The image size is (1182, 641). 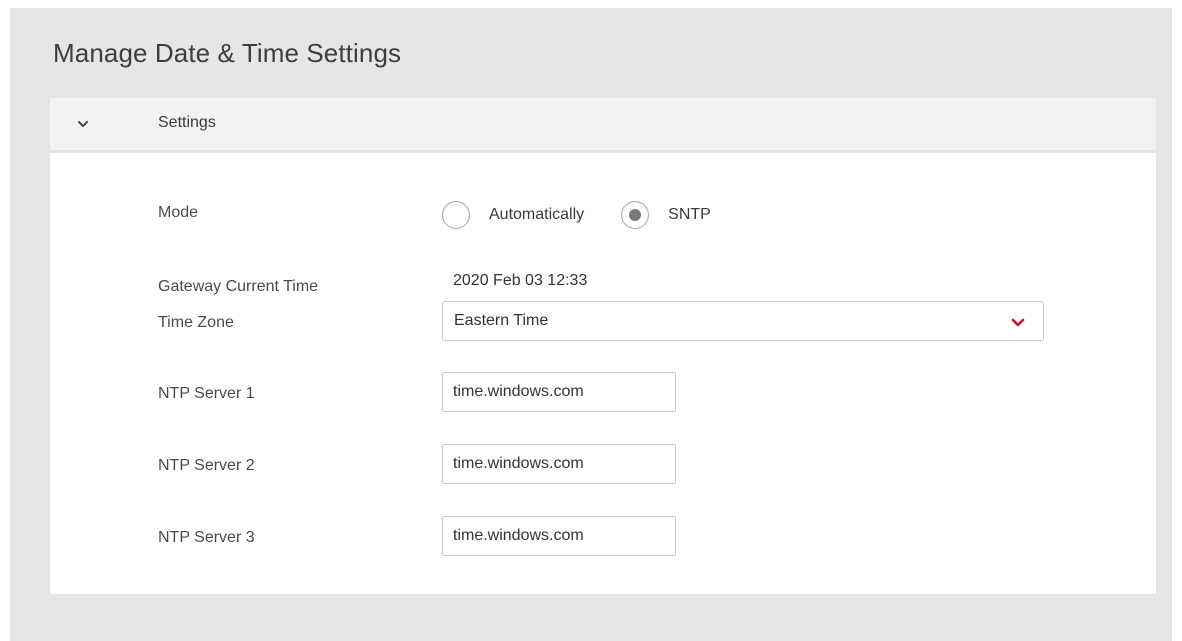 What do you see at coordinates (227, 53) in the screenshot?
I see `page-title: Manage Date & Time Settings` at bounding box center [227, 53].